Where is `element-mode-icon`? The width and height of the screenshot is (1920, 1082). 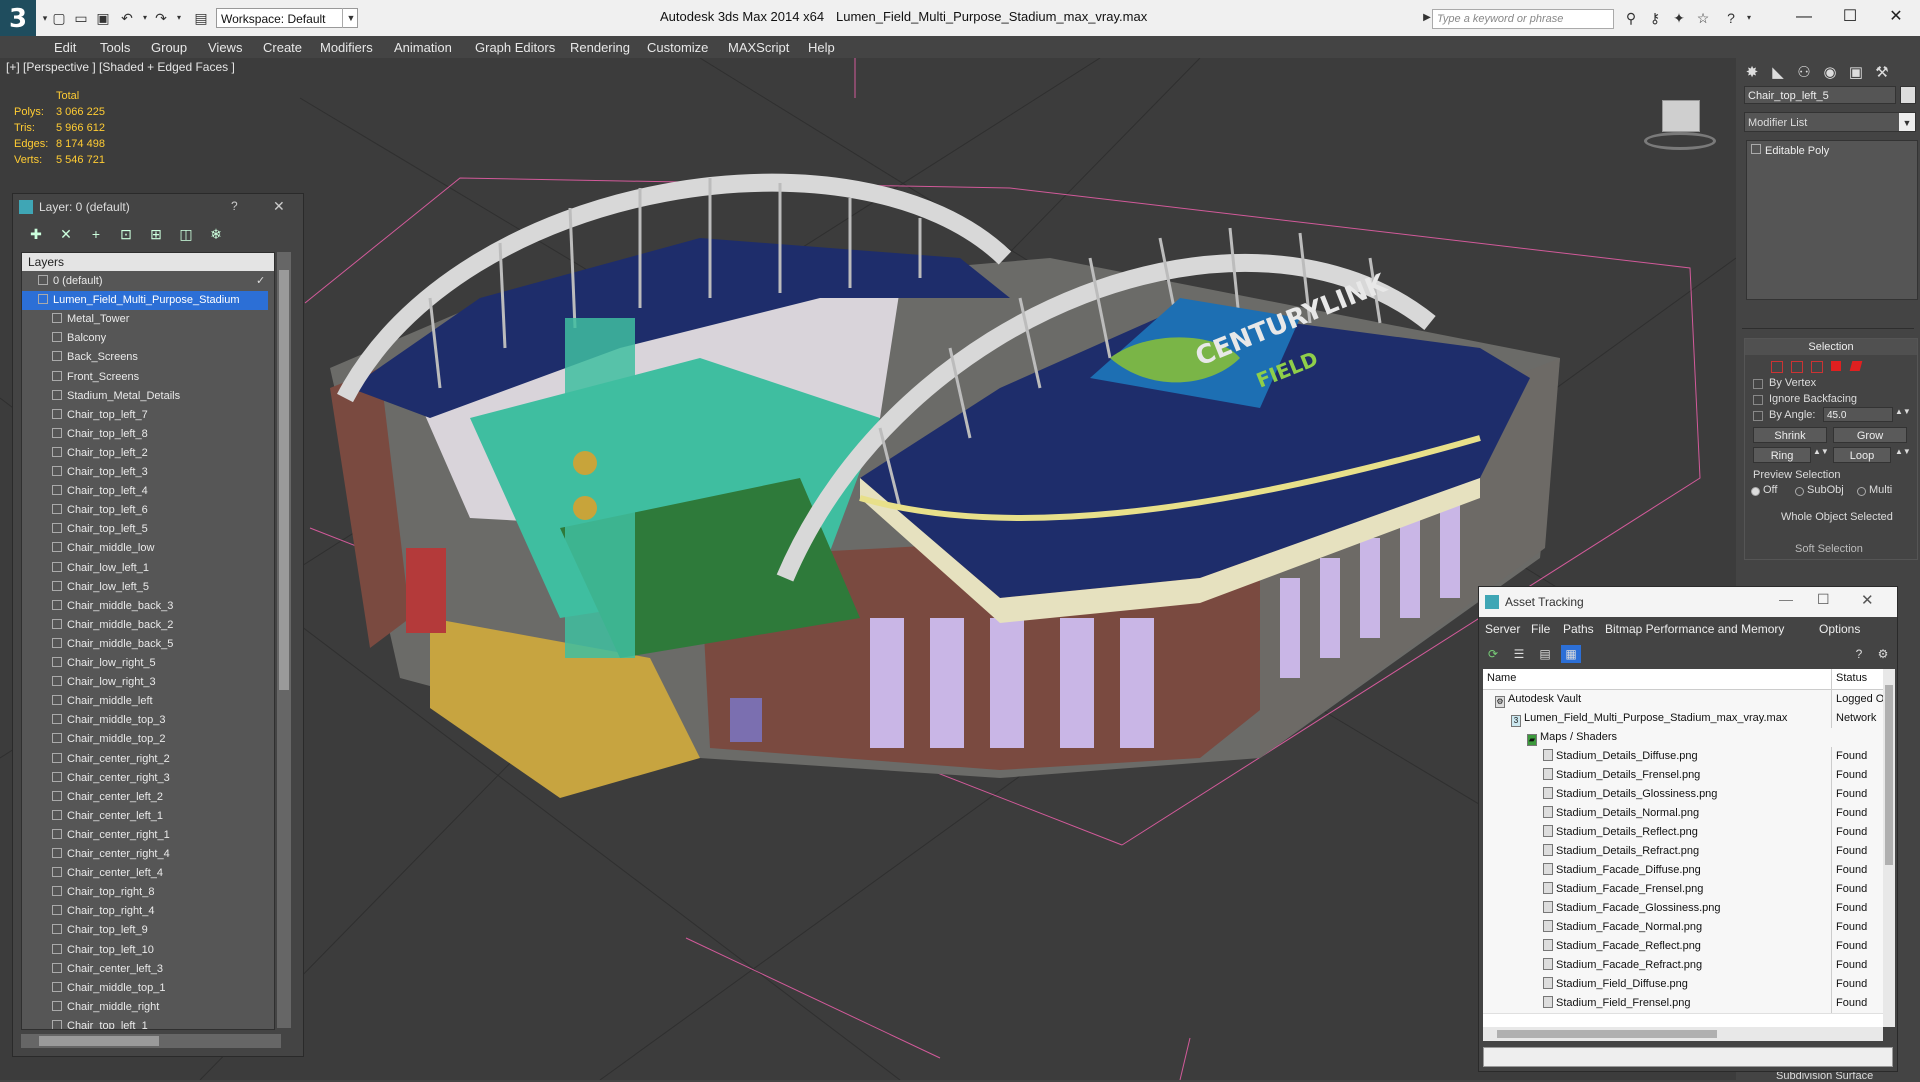
element-mode-icon is located at coordinates (1856, 366).